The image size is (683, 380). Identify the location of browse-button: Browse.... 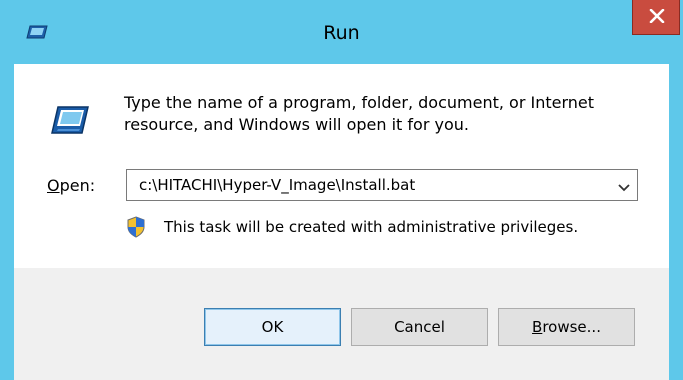
(566, 327).